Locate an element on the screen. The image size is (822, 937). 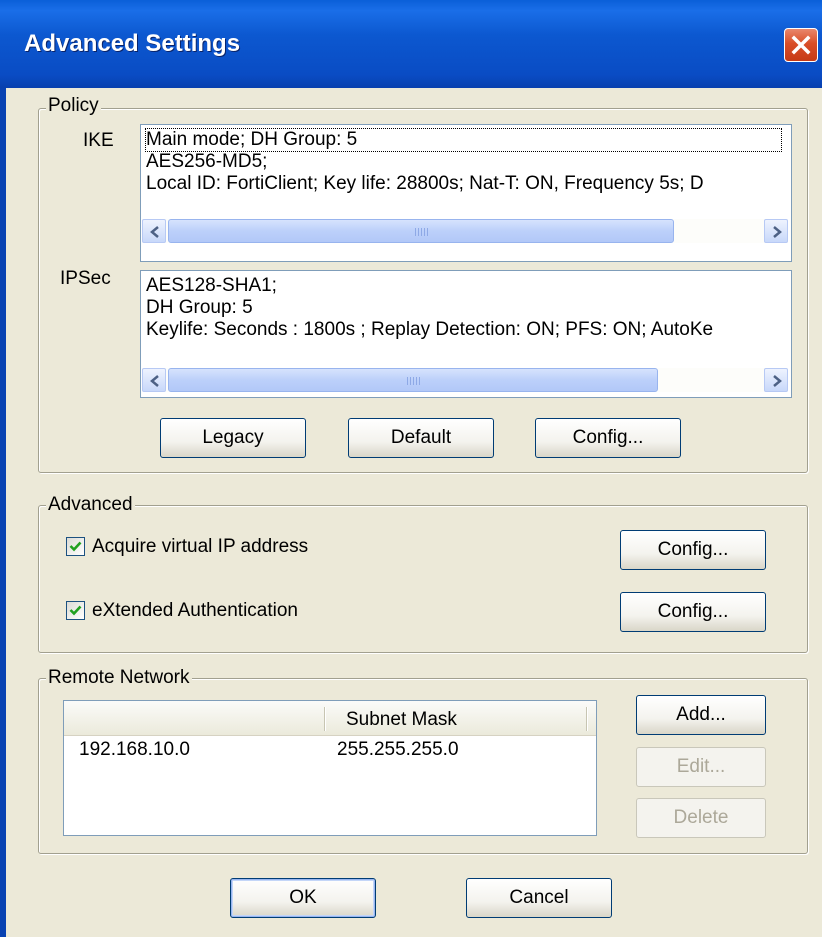
delete-button: Delete is located at coordinates (701, 818).